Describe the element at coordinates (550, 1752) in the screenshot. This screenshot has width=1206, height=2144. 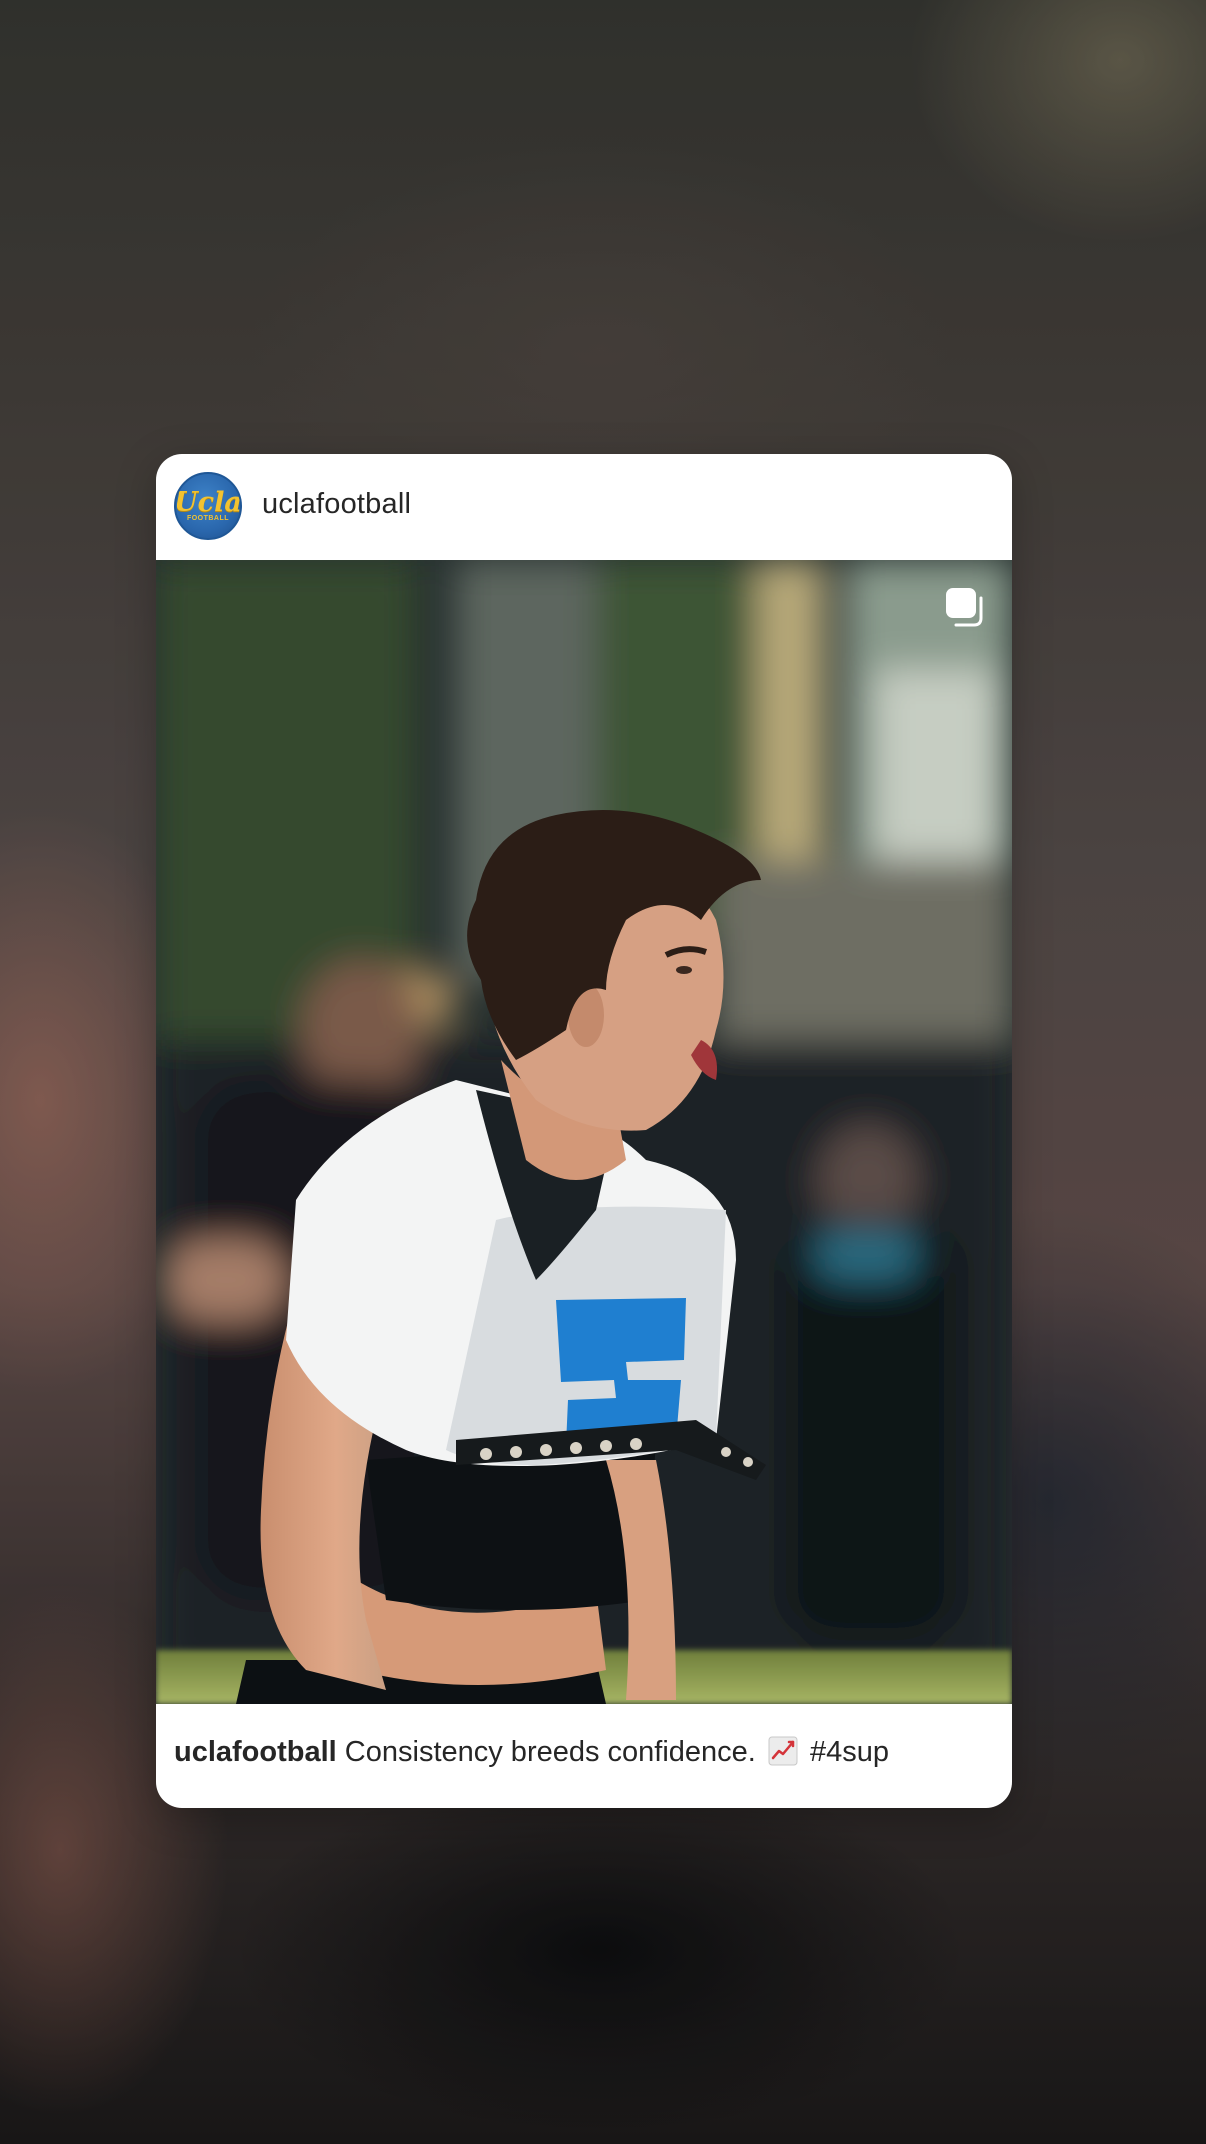
I see `caption-text: Consistency breeds confidence.` at that location.